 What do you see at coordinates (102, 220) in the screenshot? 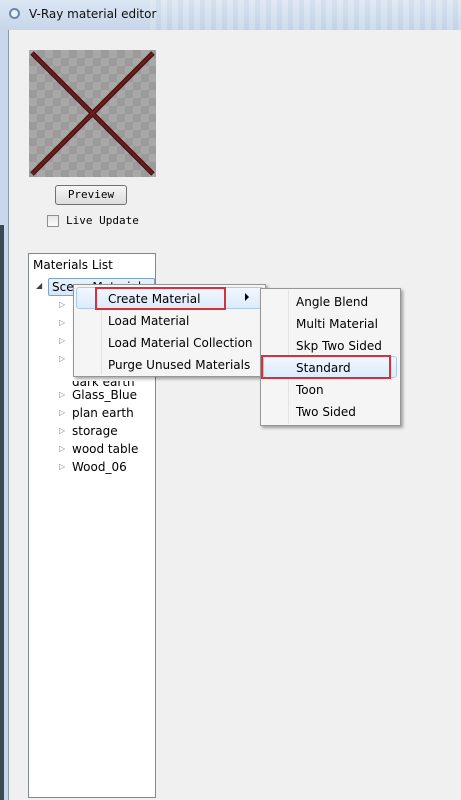
I see `live-update-label: Live Update` at bounding box center [102, 220].